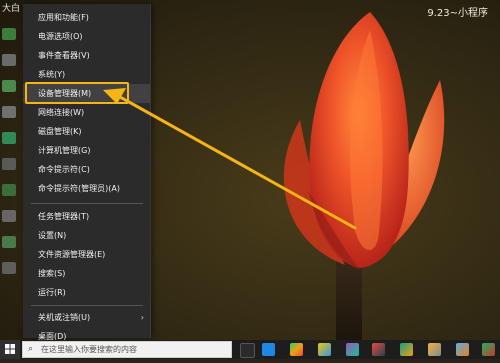  I want to click on taskbar-search-input: ⌕ 在这里输入你要搜索的内容, so click(127, 349).